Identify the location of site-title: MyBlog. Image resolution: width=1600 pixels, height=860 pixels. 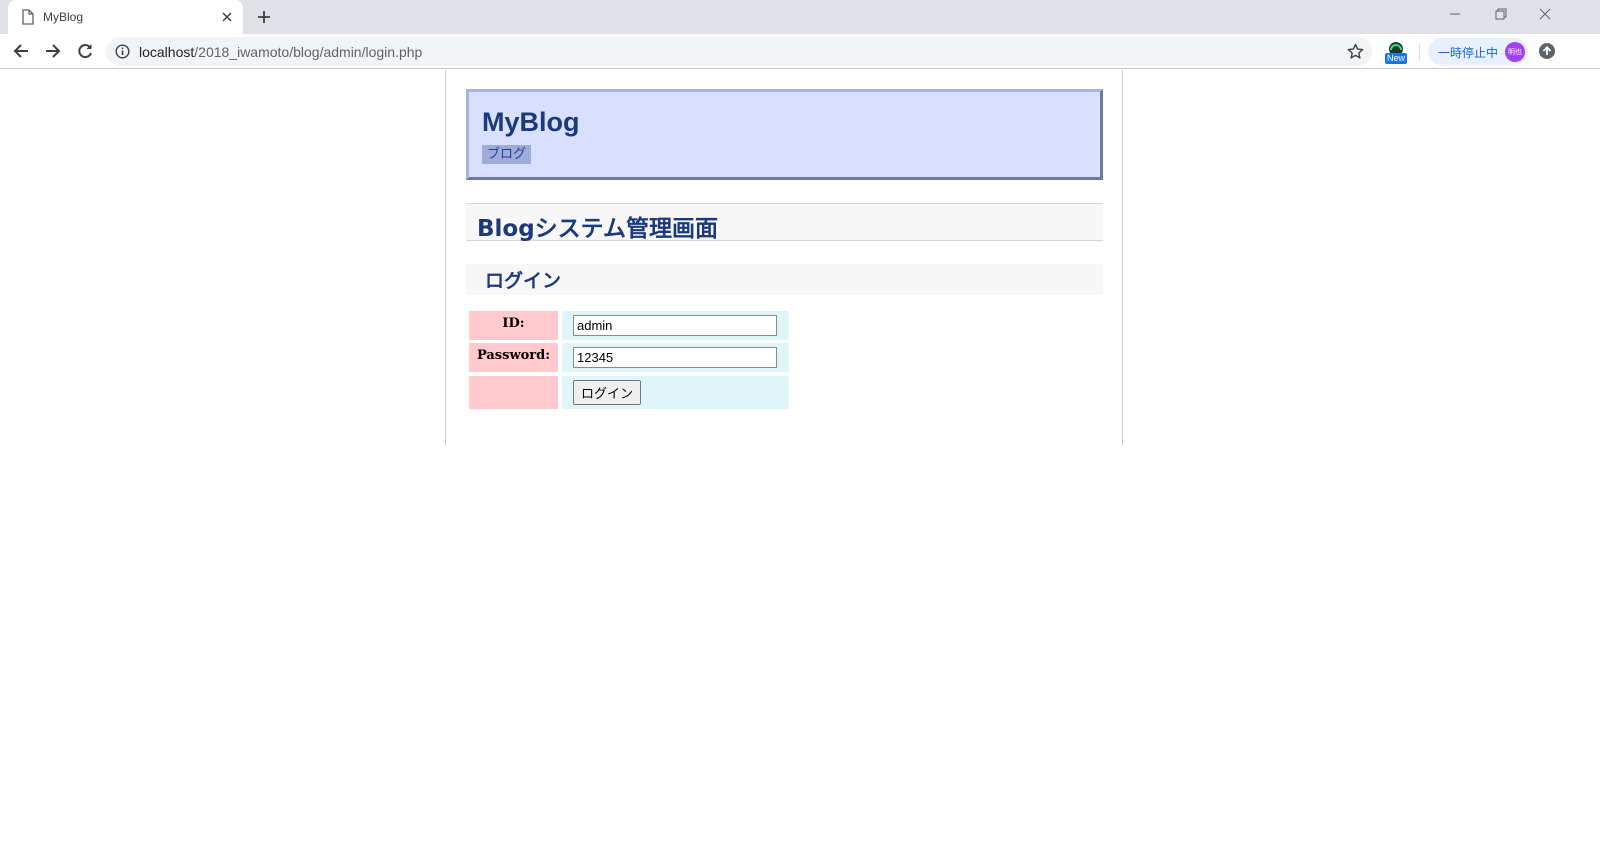
(531, 122).